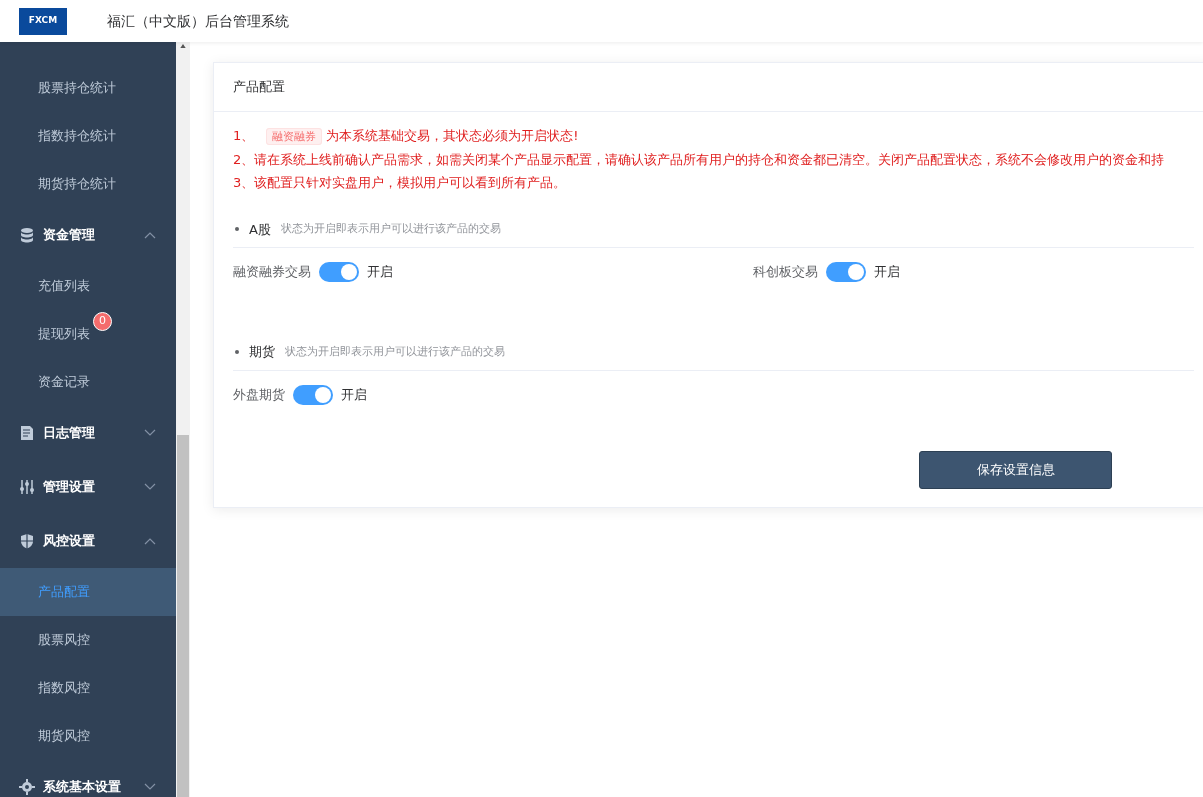  I want to click on sidebar-group: 风控设置, so click(69, 541).